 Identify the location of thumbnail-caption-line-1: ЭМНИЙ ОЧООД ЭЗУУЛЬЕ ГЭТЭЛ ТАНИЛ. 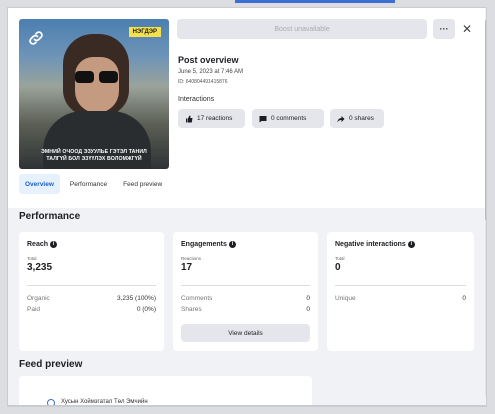
(94, 152).